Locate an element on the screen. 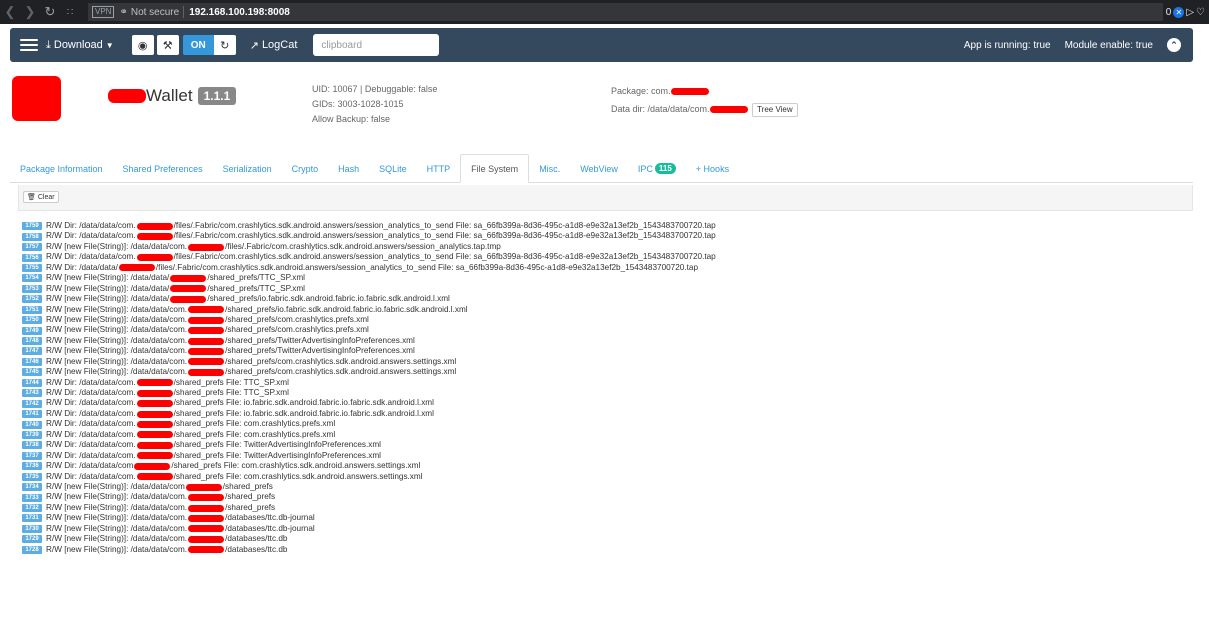  gids-line: GIDs: 3003-1028-1015 is located at coordinates (358, 104).